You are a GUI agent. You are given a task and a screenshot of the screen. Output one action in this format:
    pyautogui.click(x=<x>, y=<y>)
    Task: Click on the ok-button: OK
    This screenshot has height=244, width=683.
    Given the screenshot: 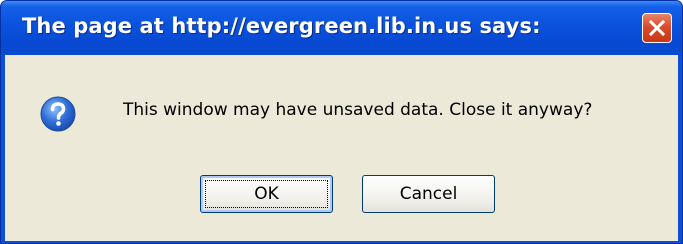 What is the action you would take?
    pyautogui.click(x=266, y=194)
    